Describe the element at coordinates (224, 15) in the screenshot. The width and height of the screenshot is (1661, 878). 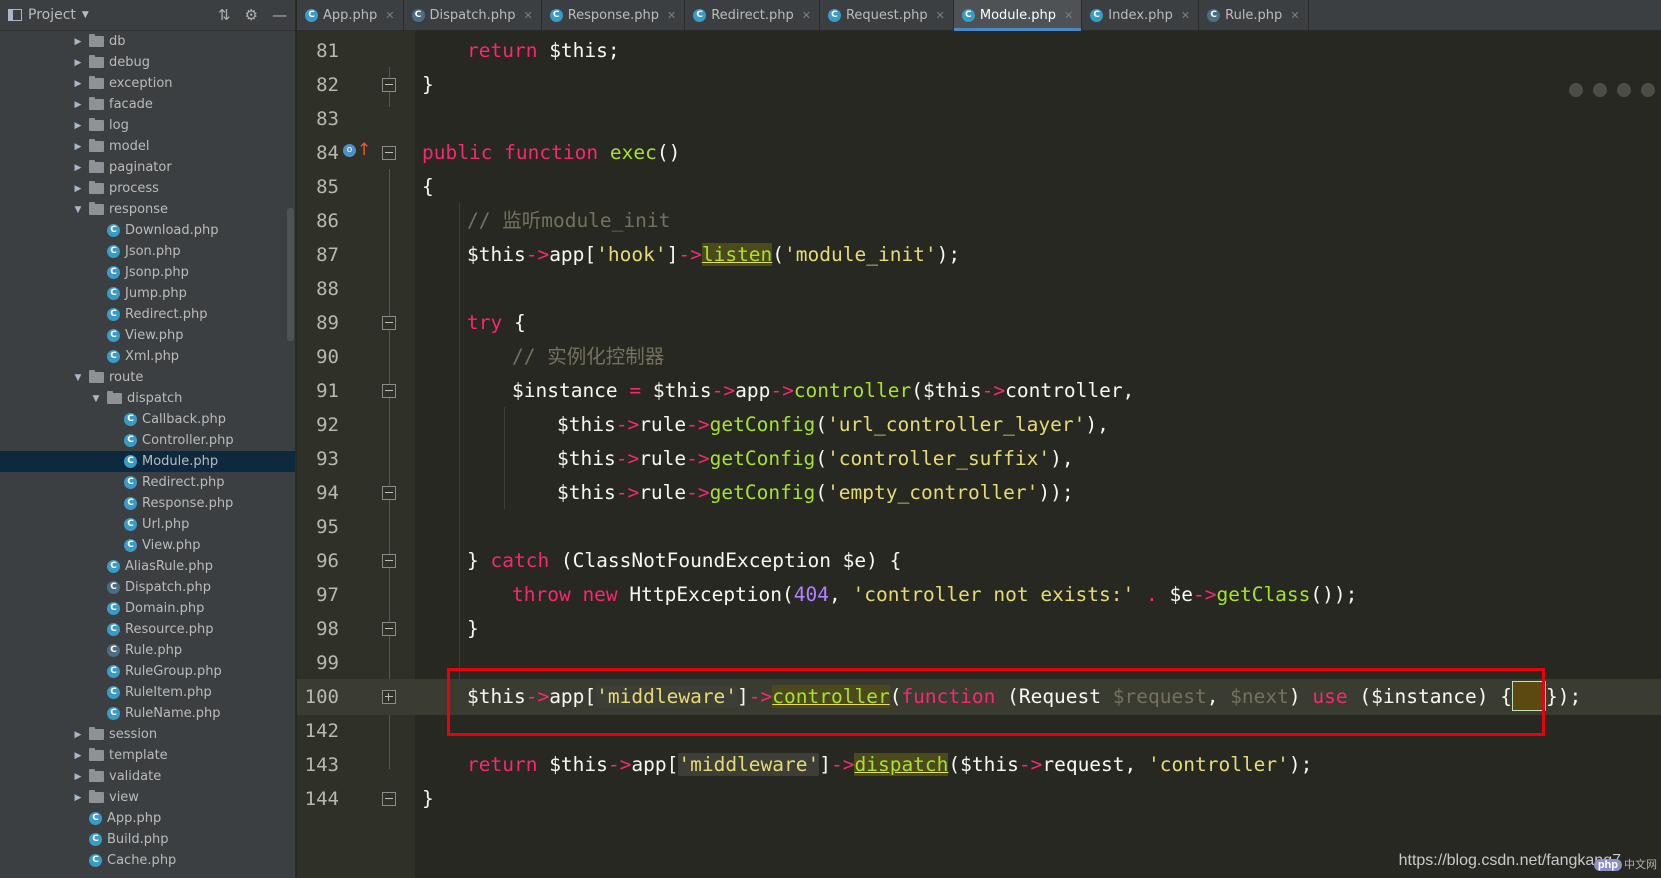
I see `collapse-all-icon: ⇅` at that location.